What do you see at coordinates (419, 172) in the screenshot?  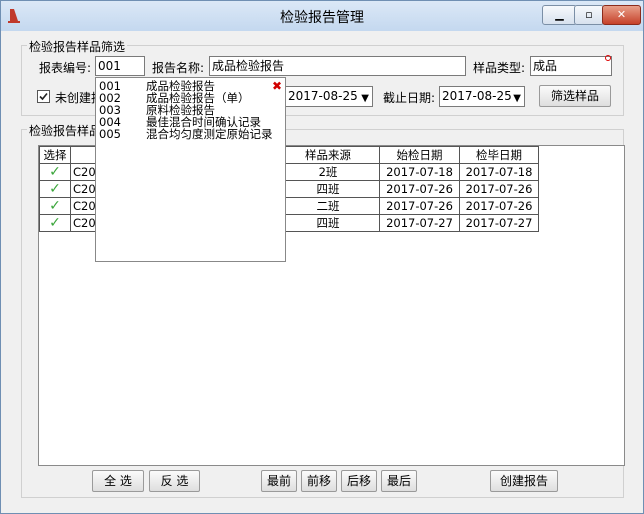 I see `start-date-cell: 2017-07-18` at bounding box center [419, 172].